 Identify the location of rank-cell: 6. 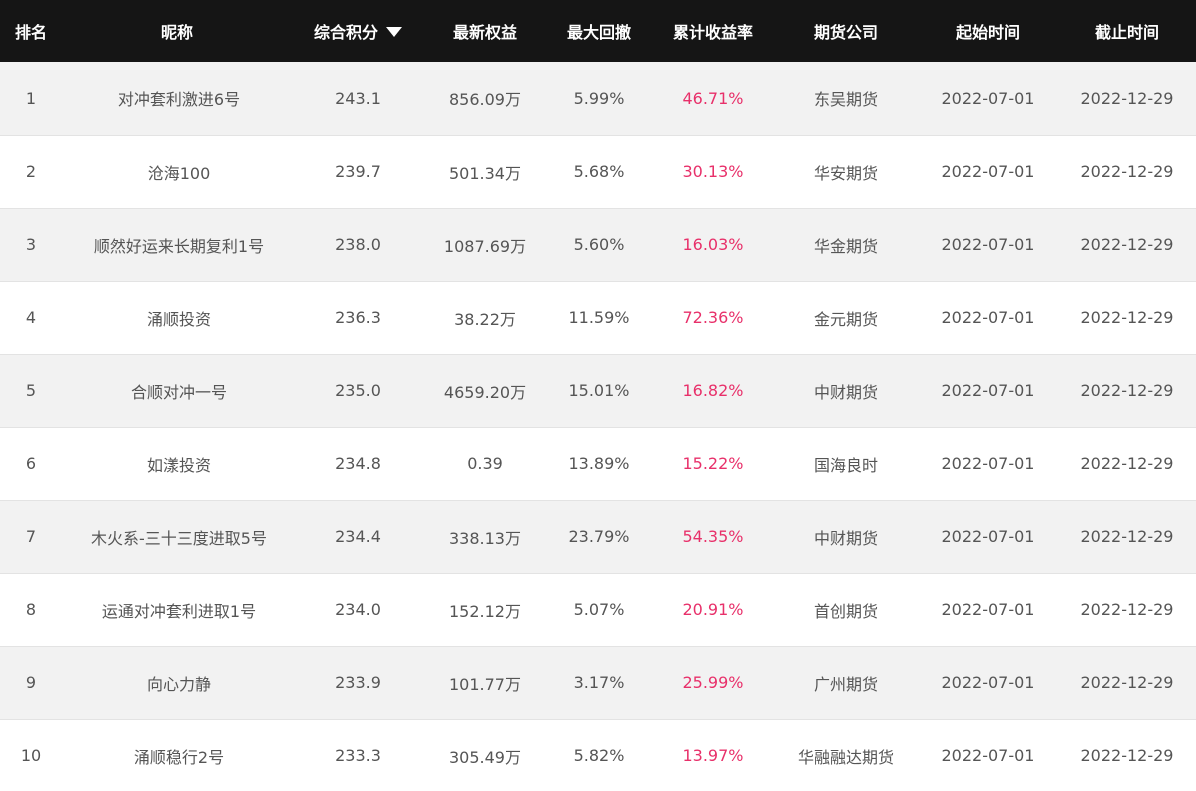
(31, 464).